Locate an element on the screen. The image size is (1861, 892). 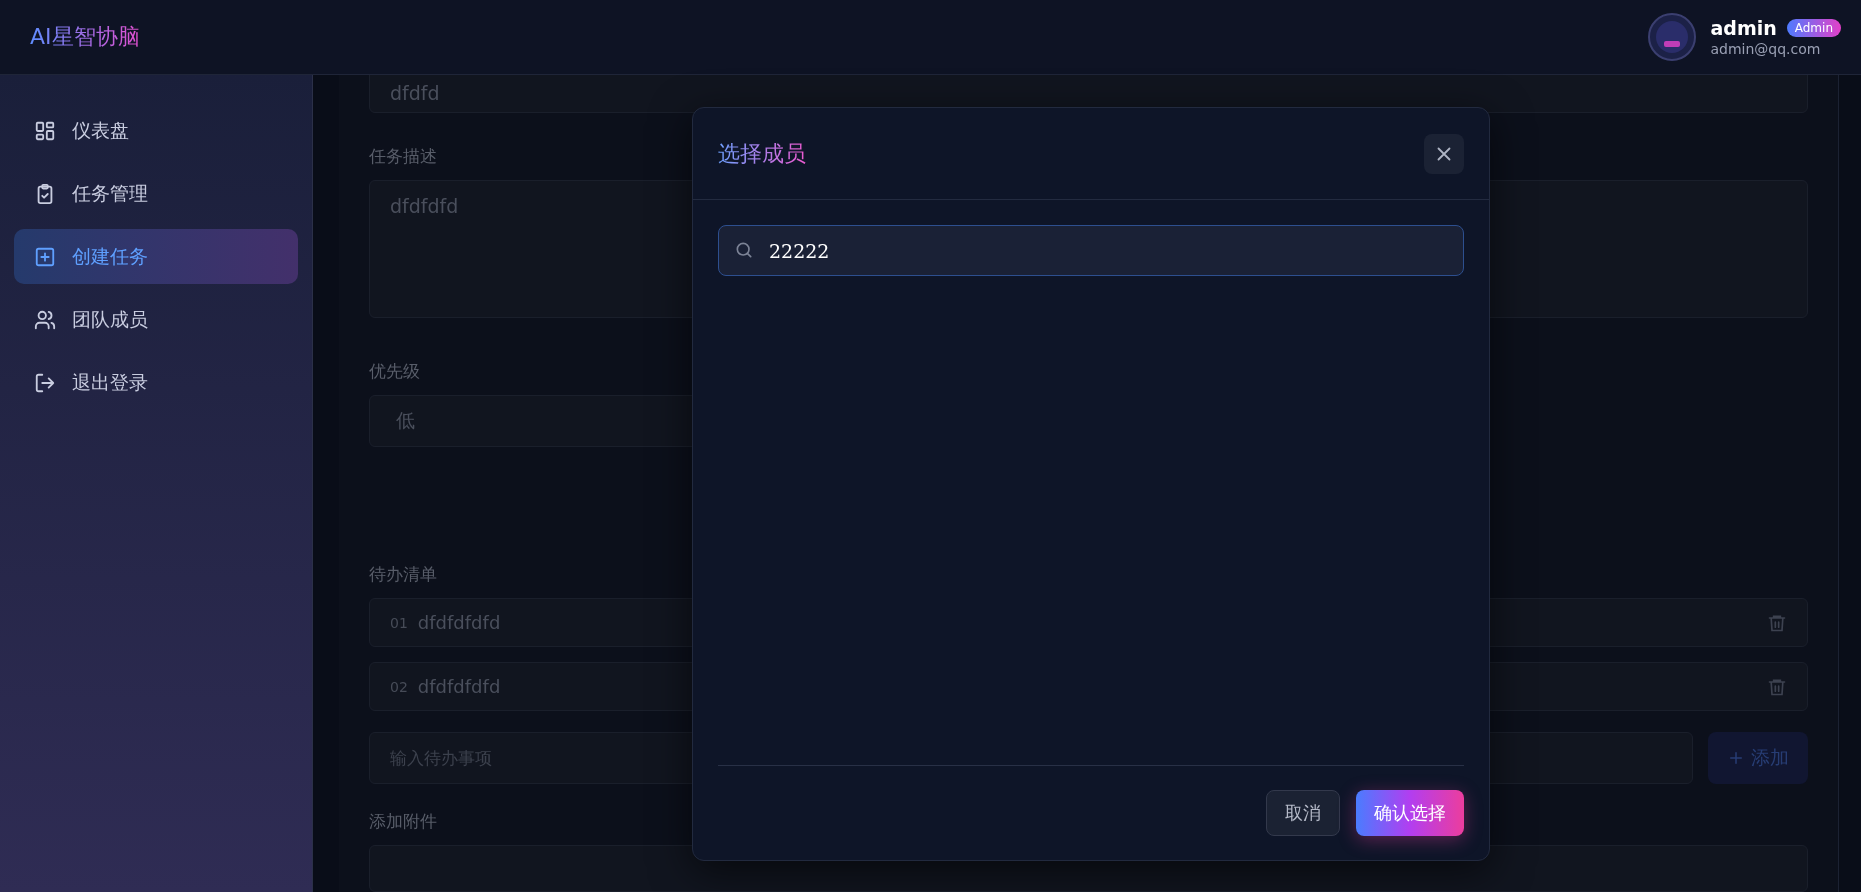
sidebar-item: 团队成员 is located at coordinates (156, 319).